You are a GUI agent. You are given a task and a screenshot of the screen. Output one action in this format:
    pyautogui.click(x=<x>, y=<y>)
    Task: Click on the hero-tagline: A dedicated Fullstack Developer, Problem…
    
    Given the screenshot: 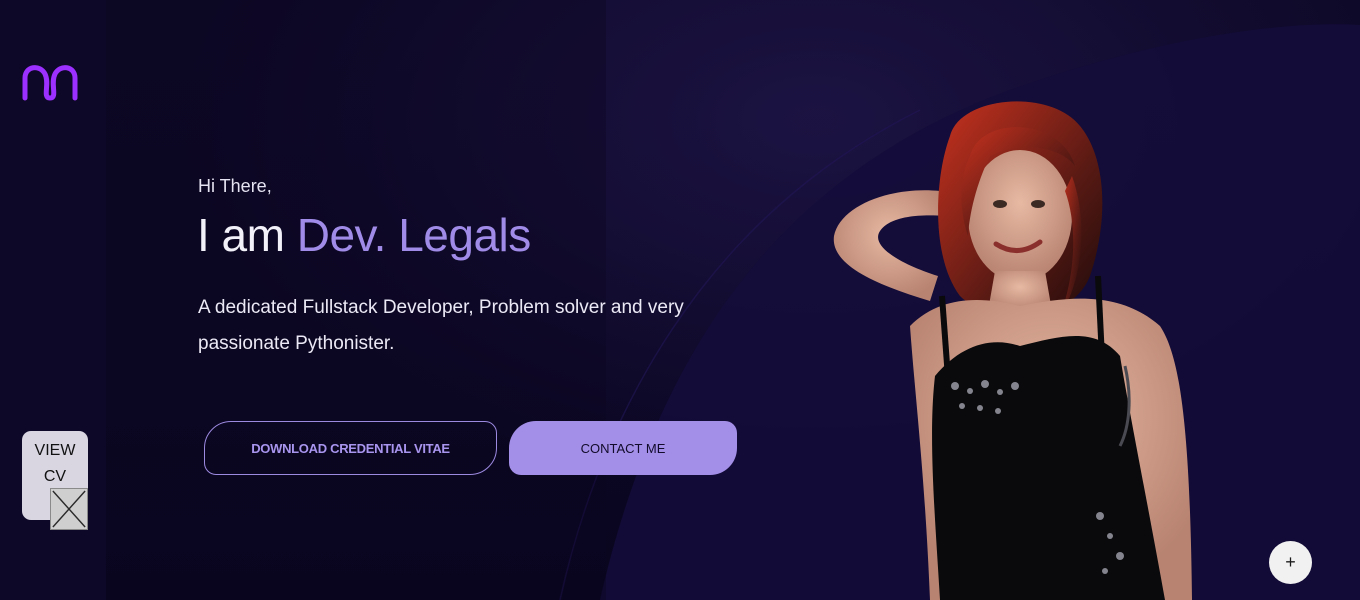 What is the action you would take?
    pyautogui.click(x=441, y=325)
    